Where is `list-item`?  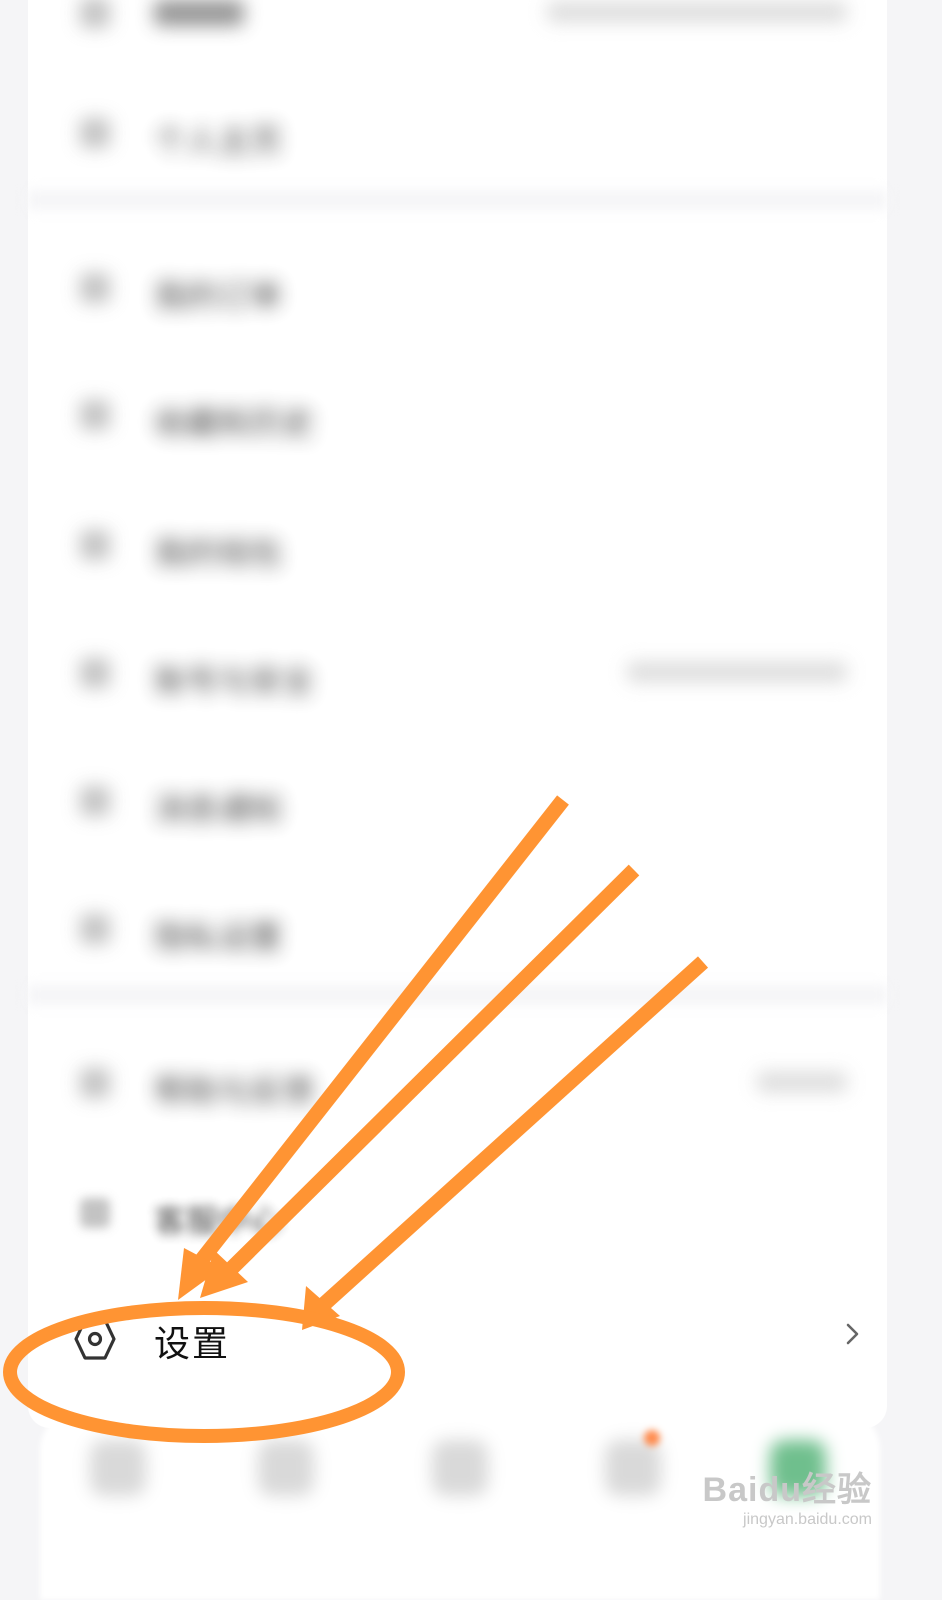
list-item is located at coordinates (457, 25).